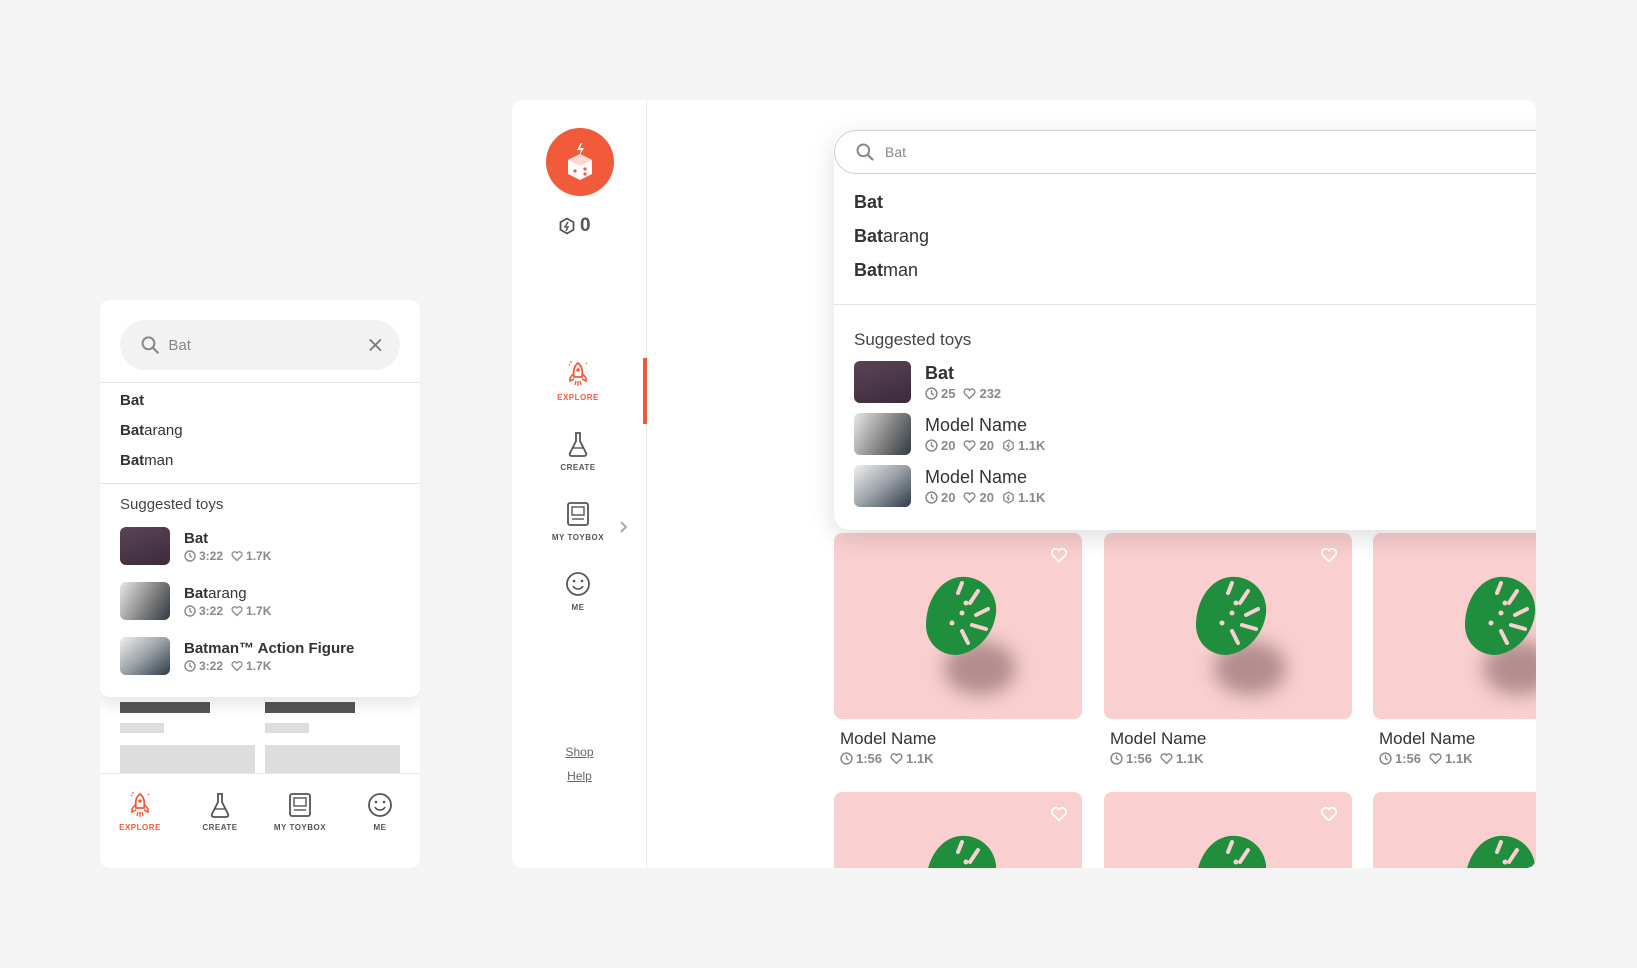 The image size is (1637, 968). What do you see at coordinates (913, 339) in the screenshot?
I see `suggested-toys-title: Suggested toys` at bounding box center [913, 339].